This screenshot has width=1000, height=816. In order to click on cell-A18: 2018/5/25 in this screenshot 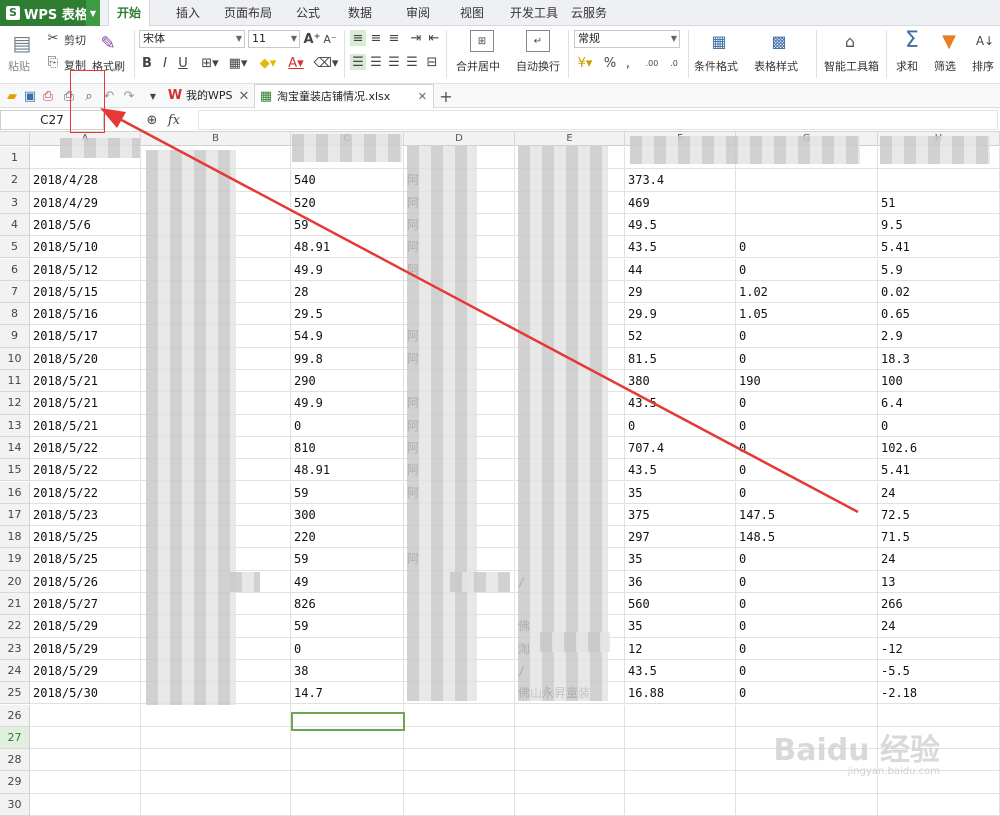, I will do `click(85, 537)`.